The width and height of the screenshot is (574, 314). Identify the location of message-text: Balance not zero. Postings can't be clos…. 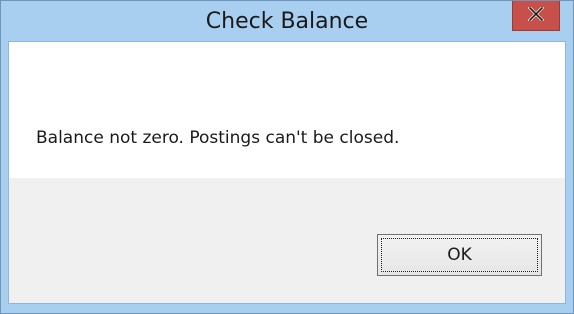
(218, 138).